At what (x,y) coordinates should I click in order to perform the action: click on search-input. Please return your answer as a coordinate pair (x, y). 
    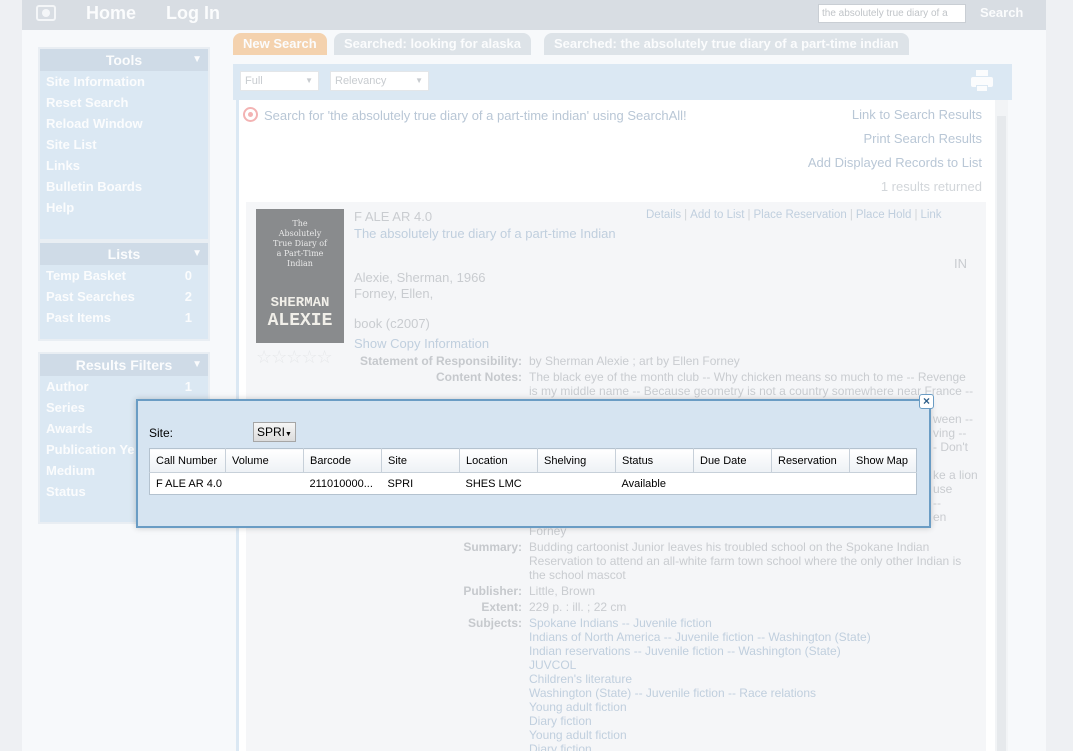
    Looking at the image, I should click on (892, 13).